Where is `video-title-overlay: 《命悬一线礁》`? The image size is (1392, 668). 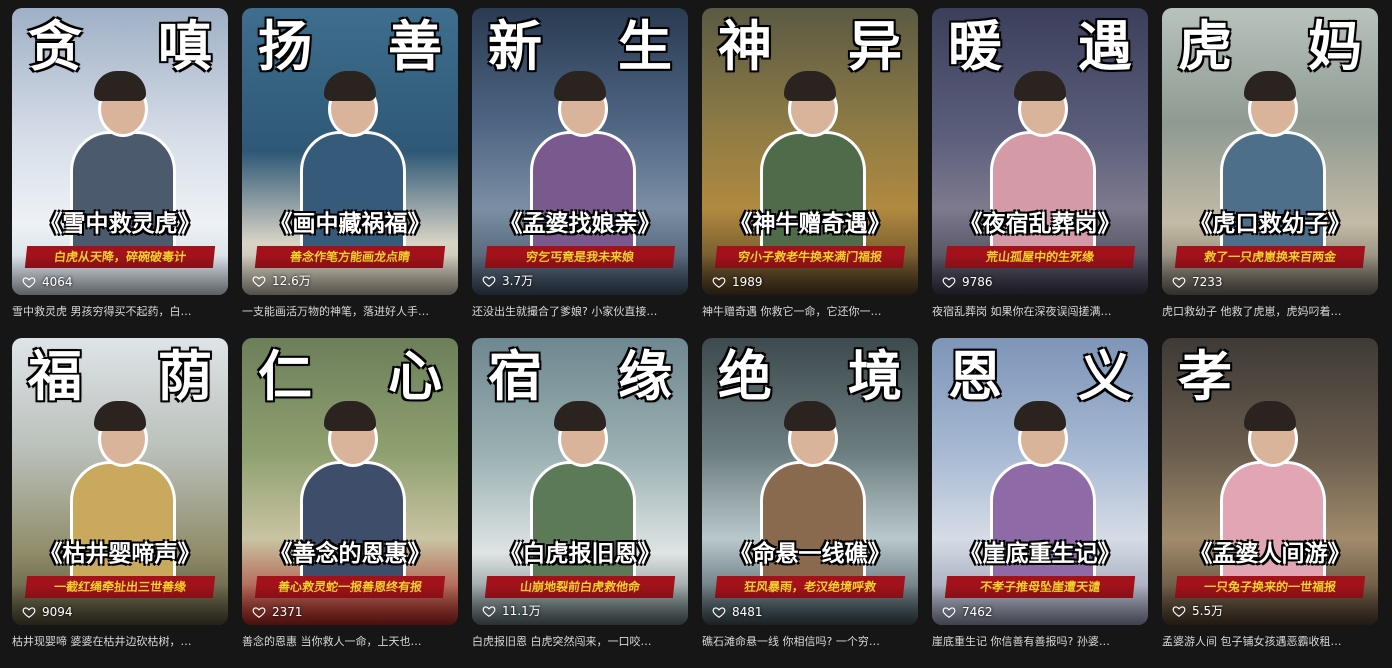
video-title-overlay: 《命悬一线礁》 is located at coordinates (810, 554).